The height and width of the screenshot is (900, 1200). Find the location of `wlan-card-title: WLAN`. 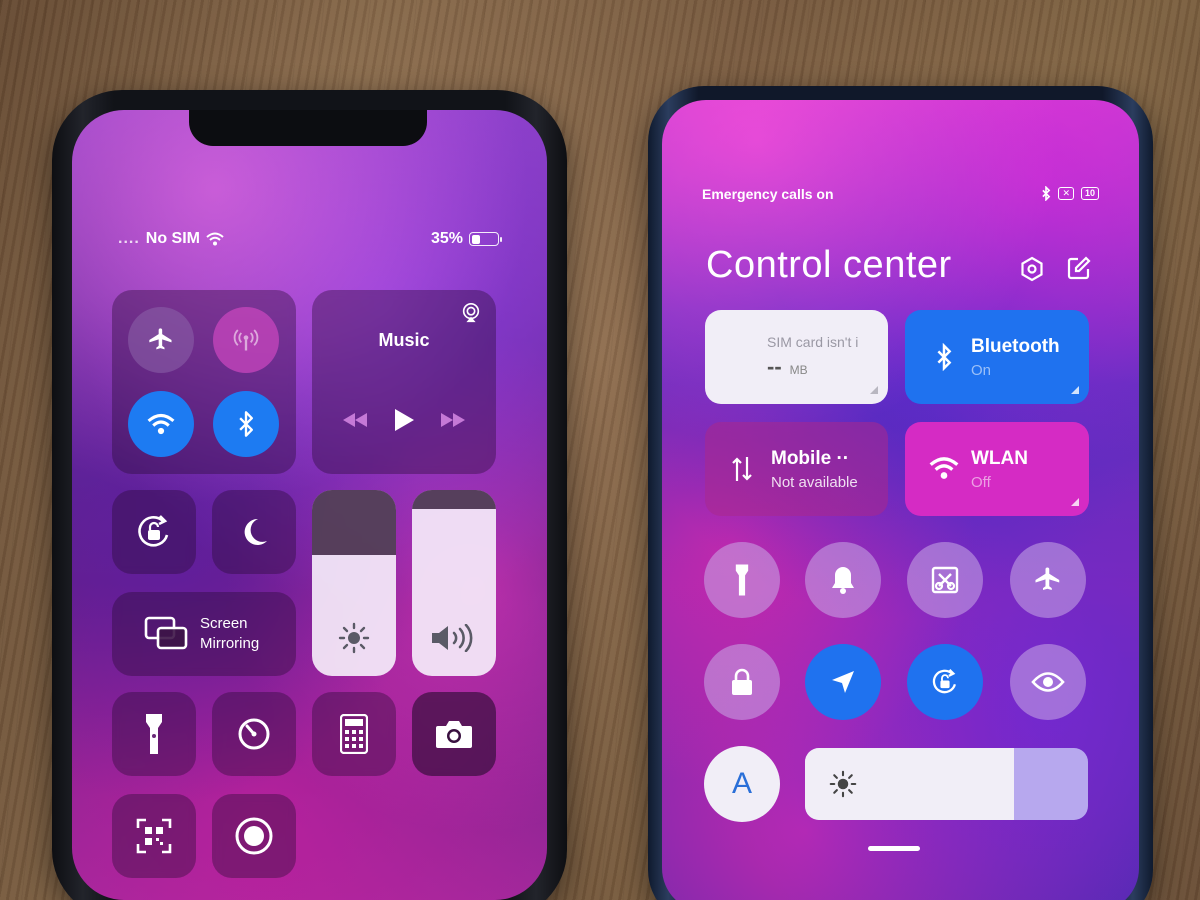

wlan-card-title: WLAN is located at coordinates (999, 458).